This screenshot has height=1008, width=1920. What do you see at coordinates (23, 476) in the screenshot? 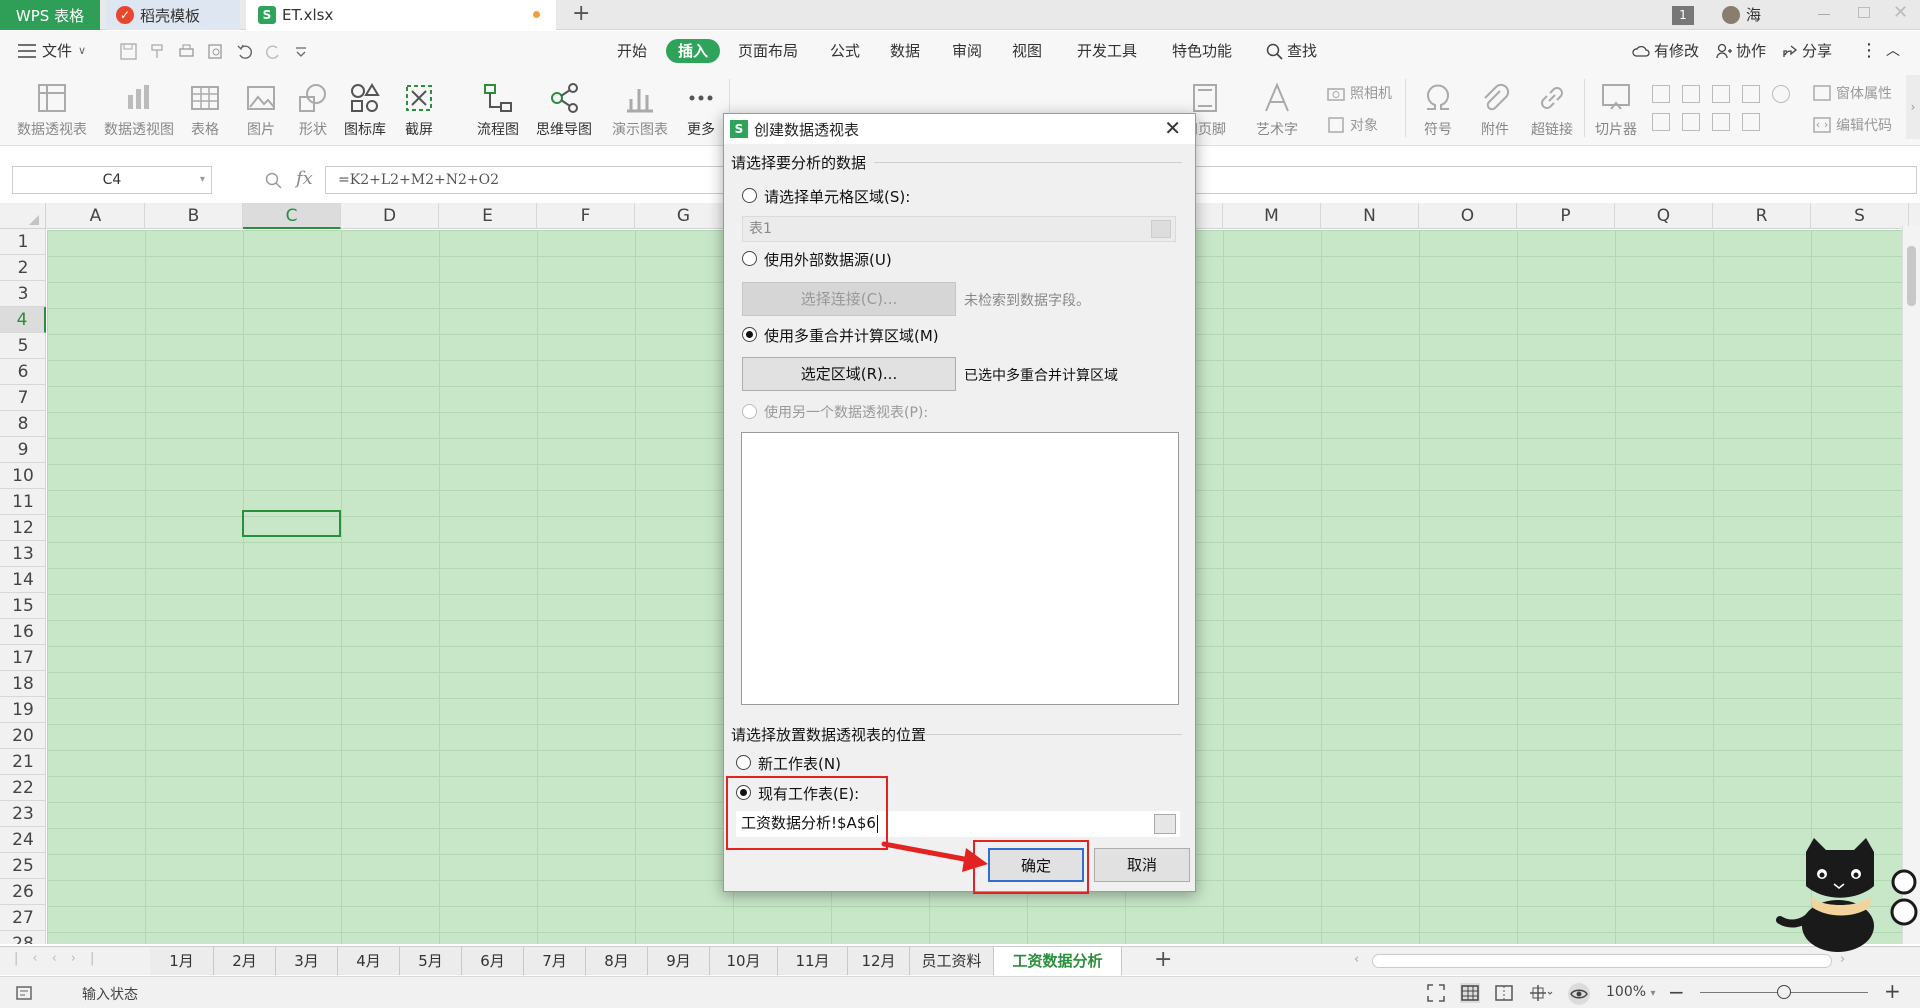
I see `row-header-10: 10` at bounding box center [23, 476].